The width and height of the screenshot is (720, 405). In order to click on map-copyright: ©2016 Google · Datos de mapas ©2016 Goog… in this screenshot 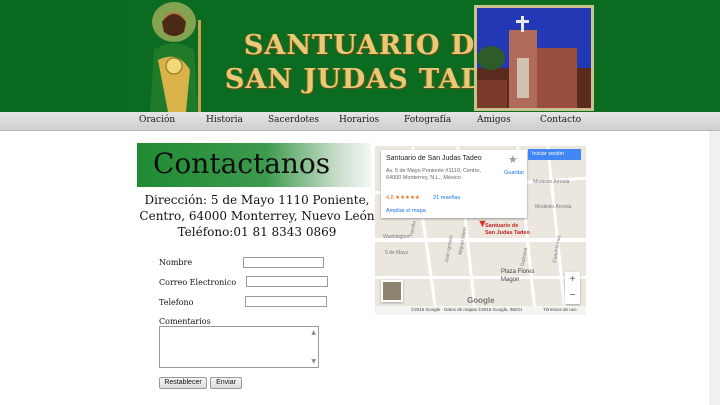, I will do `click(466, 309)`.